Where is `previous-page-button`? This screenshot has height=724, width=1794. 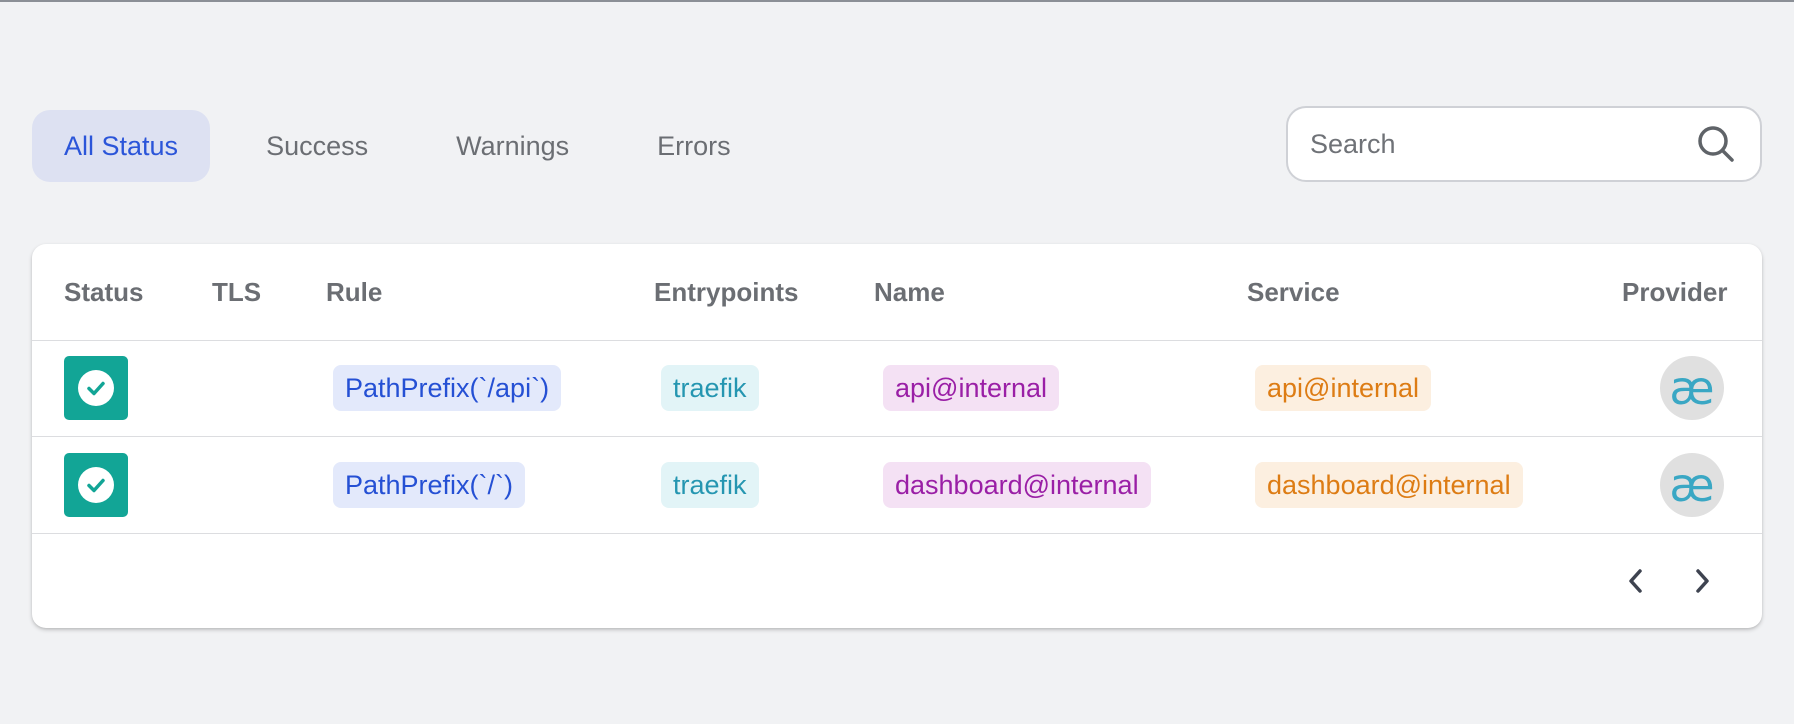 previous-page-button is located at coordinates (1636, 581).